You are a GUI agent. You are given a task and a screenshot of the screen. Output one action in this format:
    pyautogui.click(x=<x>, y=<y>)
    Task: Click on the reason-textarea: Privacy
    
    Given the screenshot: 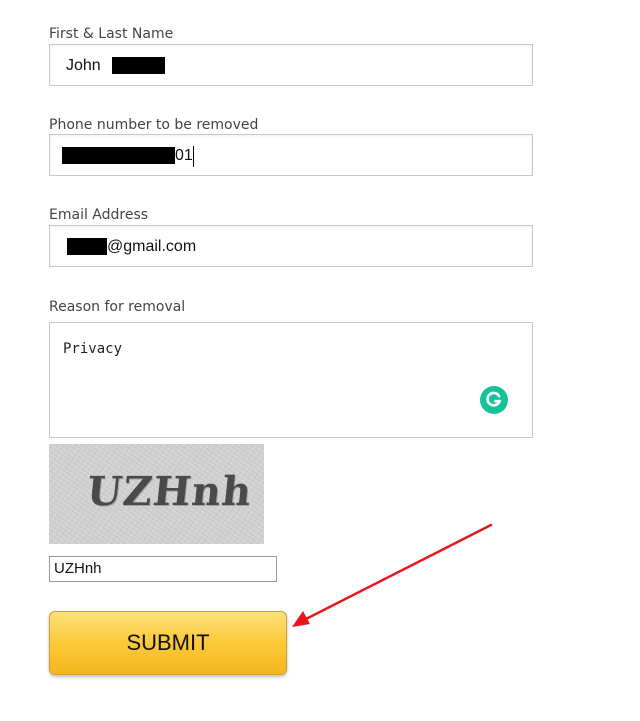 What is the action you would take?
    pyautogui.click(x=291, y=380)
    